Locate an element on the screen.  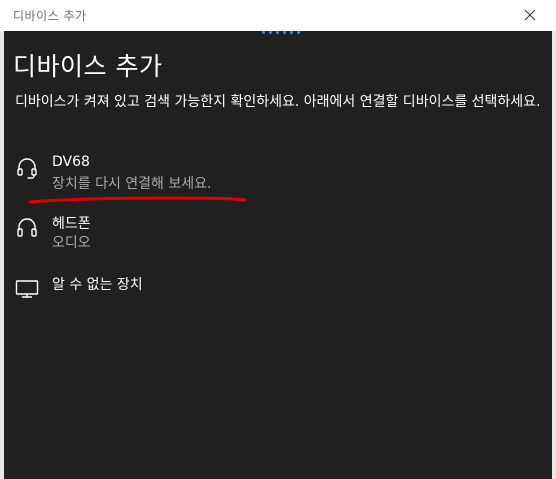
title-bar: 디바이스 추가 is located at coordinates (278, 16).